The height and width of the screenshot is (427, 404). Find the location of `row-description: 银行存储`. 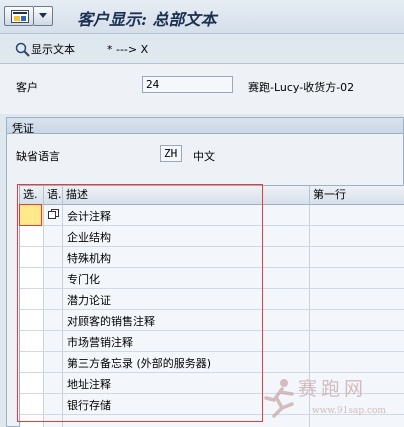

row-description: 银行存储 is located at coordinates (89, 405).